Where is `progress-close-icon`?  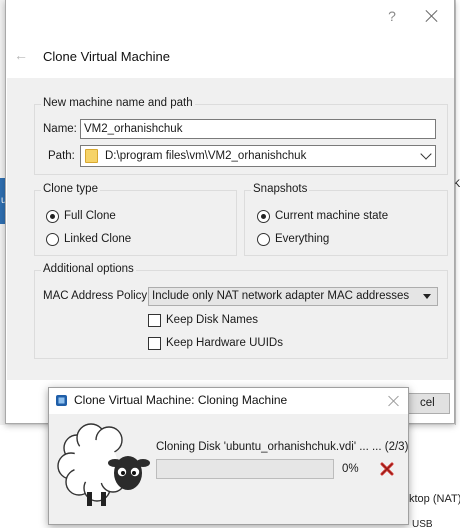
progress-close-icon is located at coordinates (394, 401).